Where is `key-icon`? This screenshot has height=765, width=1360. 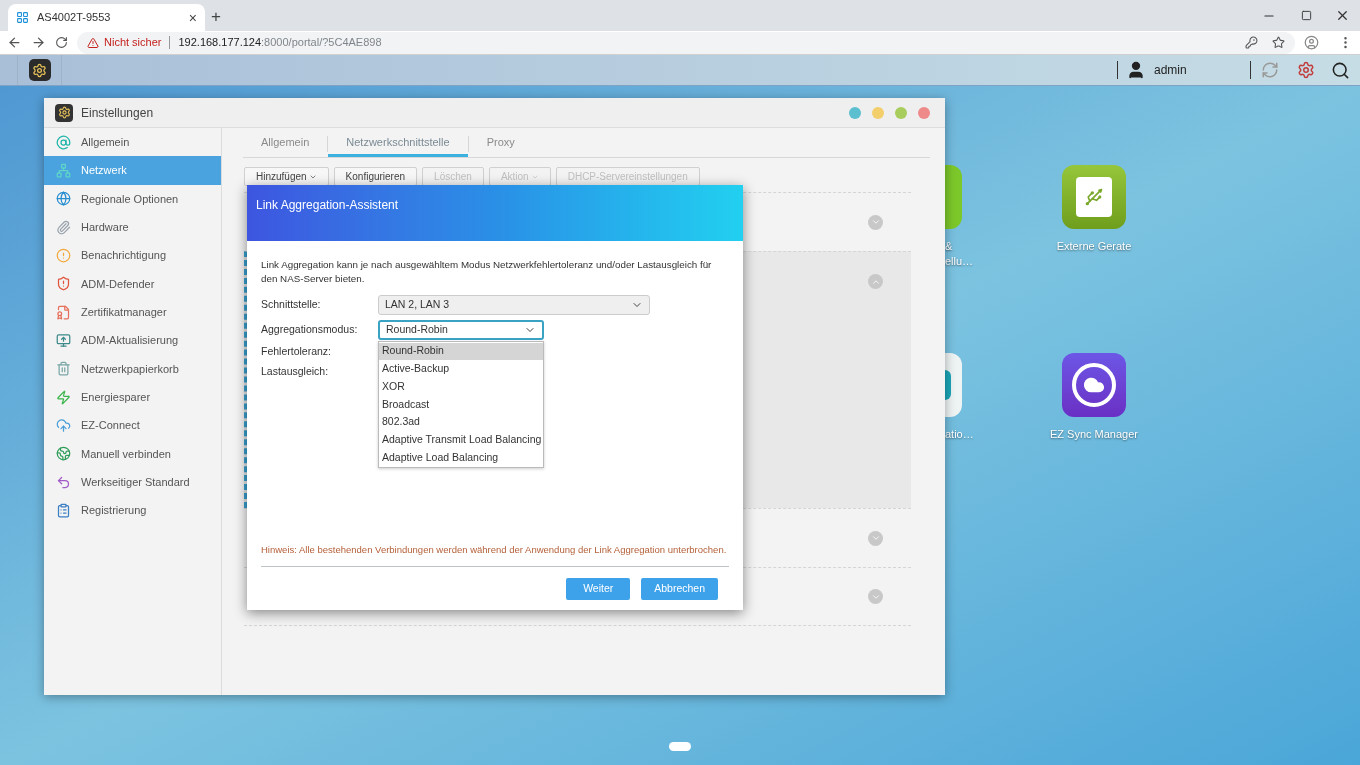 key-icon is located at coordinates (1251, 42).